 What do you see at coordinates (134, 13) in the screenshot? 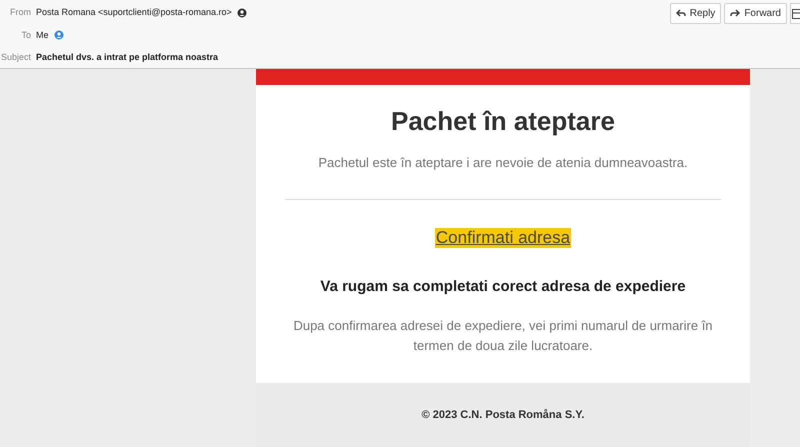
I see `sender: Posta Romana <suportclienti@posta-romana.ro>` at bounding box center [134, 13].